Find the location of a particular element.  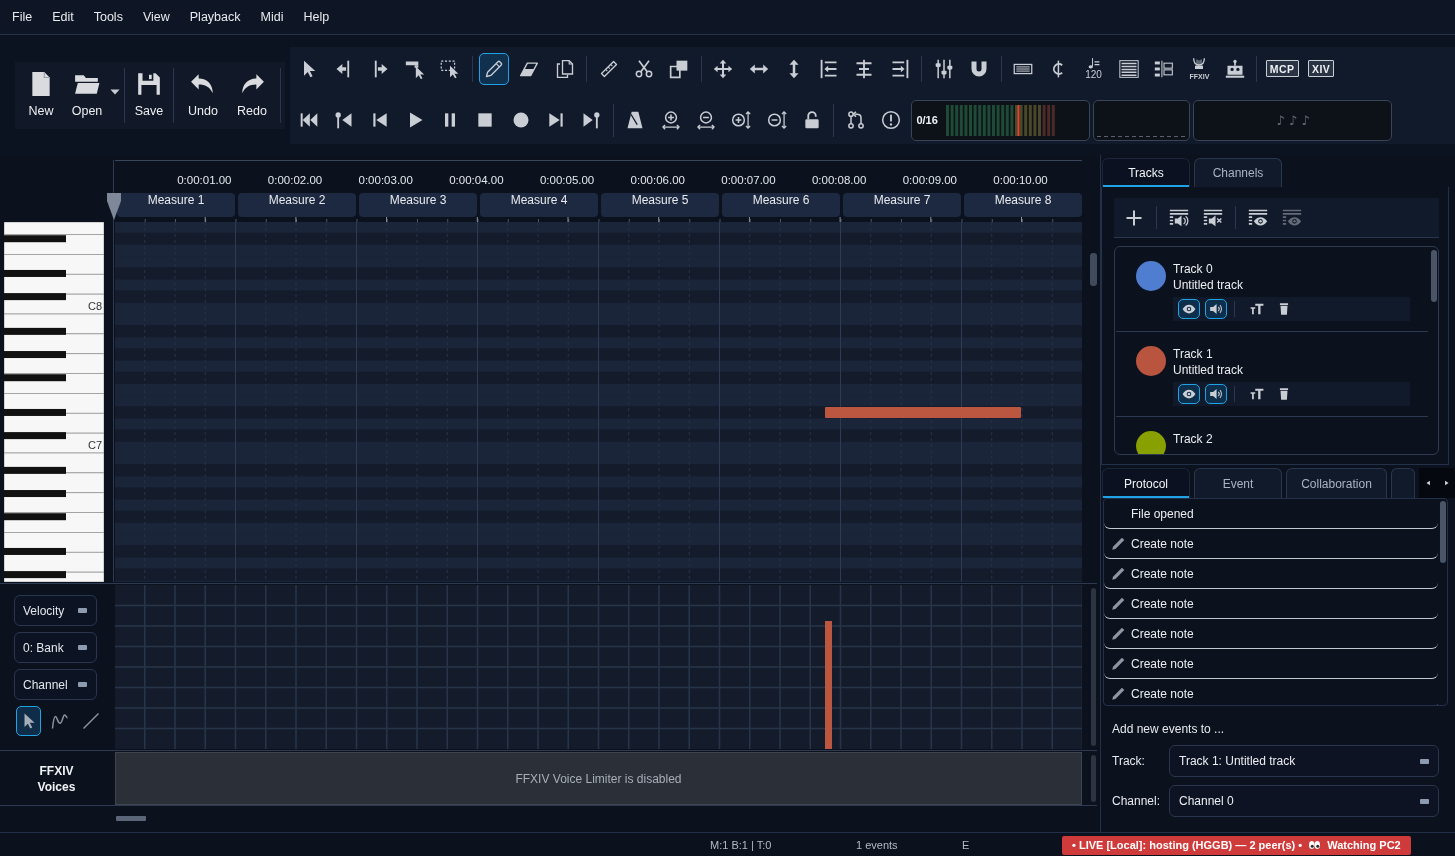

field-label: Track: is located at coordinates (1129, 761).